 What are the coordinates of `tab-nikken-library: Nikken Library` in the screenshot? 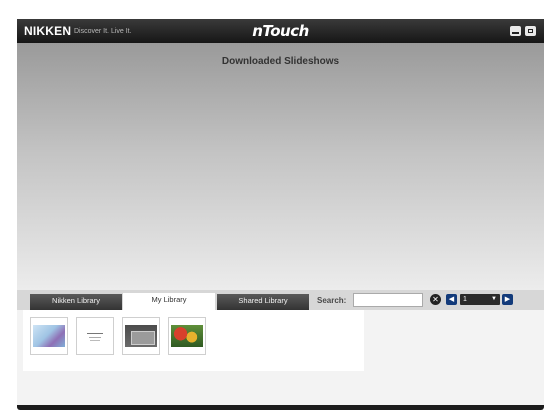 It's located at (76, 302).